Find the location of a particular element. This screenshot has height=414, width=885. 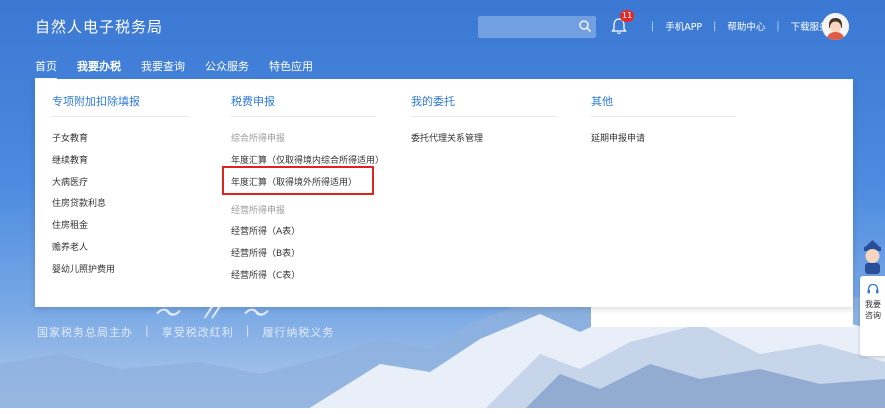

bottom-strip is located at coordinates (442, 411).